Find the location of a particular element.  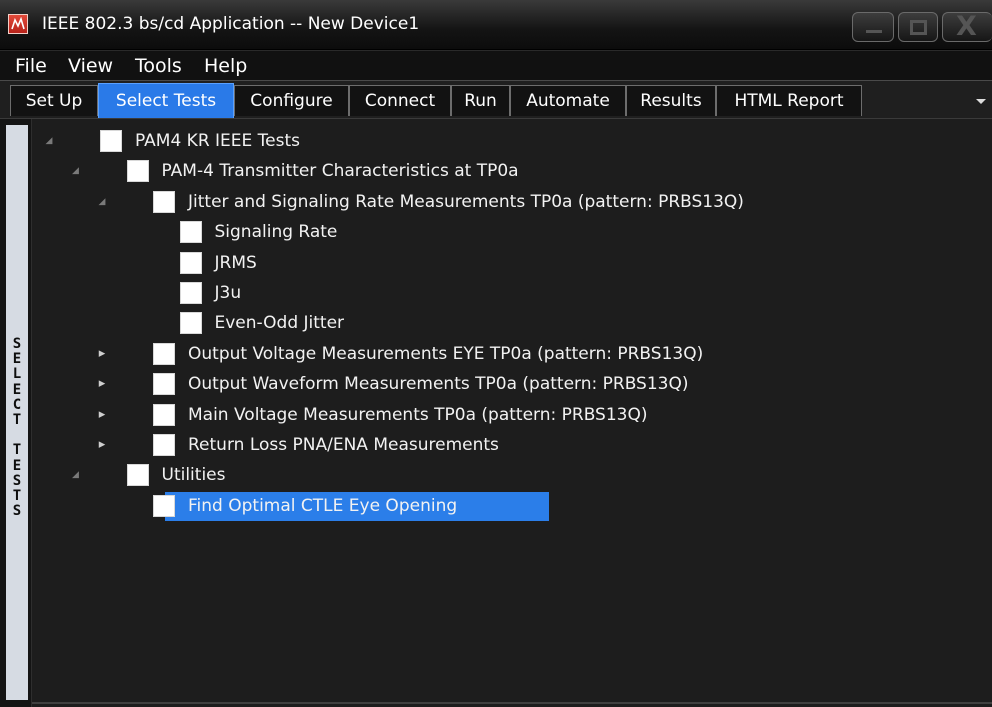

tree-item-label: Even-Odd Jitter is located at coordinates (279, 323).